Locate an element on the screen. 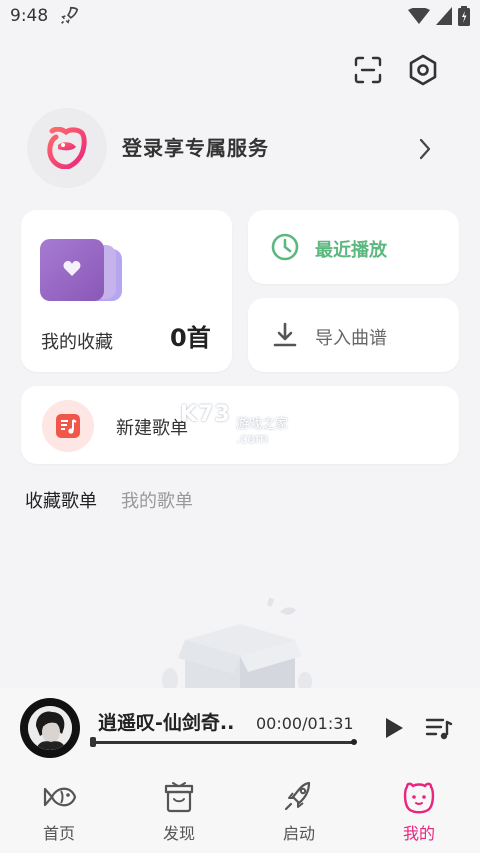 Image resolution: width=480 pixels, height=853 pixels. box-icon is located at coordinates (179, 797).